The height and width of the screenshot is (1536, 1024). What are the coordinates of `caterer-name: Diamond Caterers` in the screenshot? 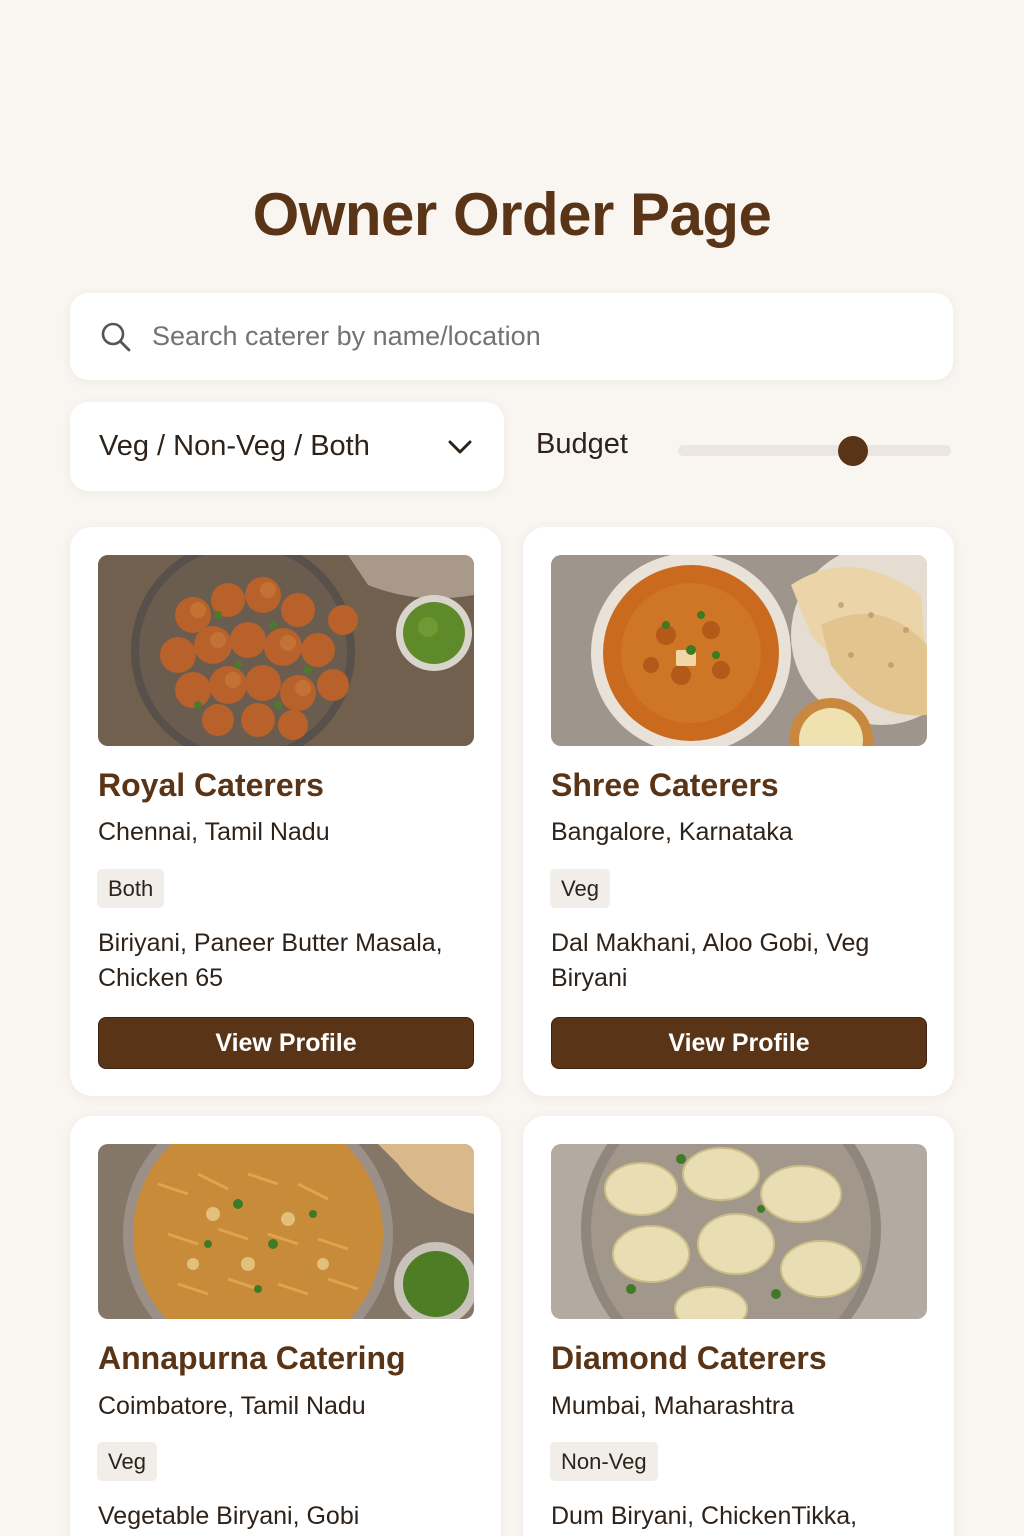 It's located at (689, 1358).